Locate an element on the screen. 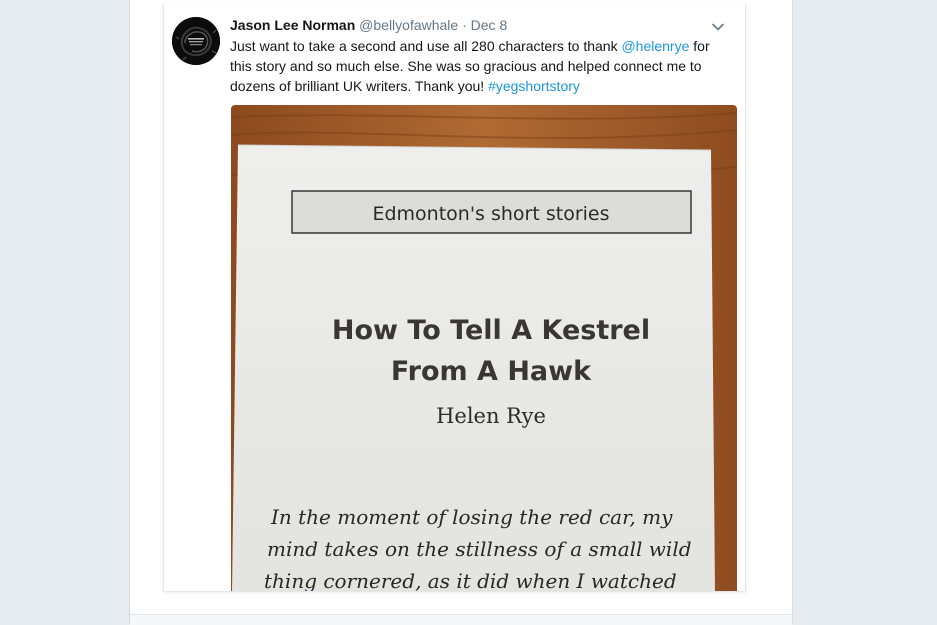  user-avatar is located at coordinates (196, 41).